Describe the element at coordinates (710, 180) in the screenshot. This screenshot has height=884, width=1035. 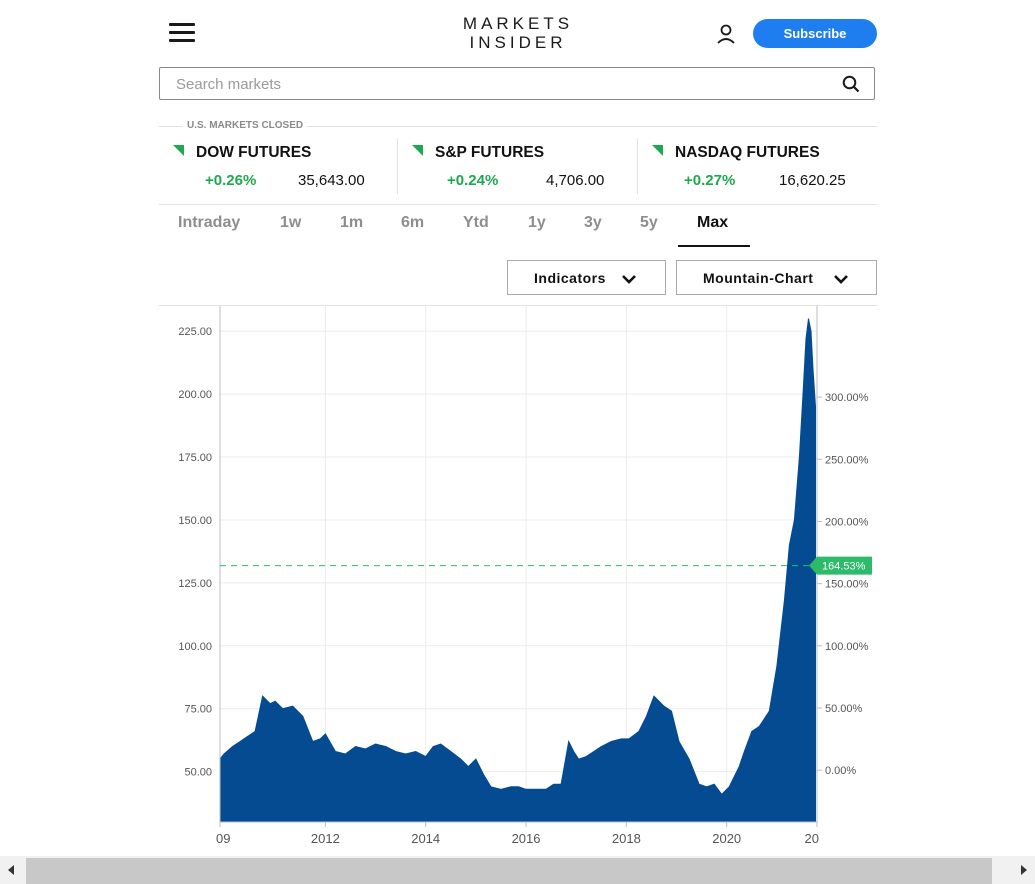
I see `futures-change: +0.27%` at that location.